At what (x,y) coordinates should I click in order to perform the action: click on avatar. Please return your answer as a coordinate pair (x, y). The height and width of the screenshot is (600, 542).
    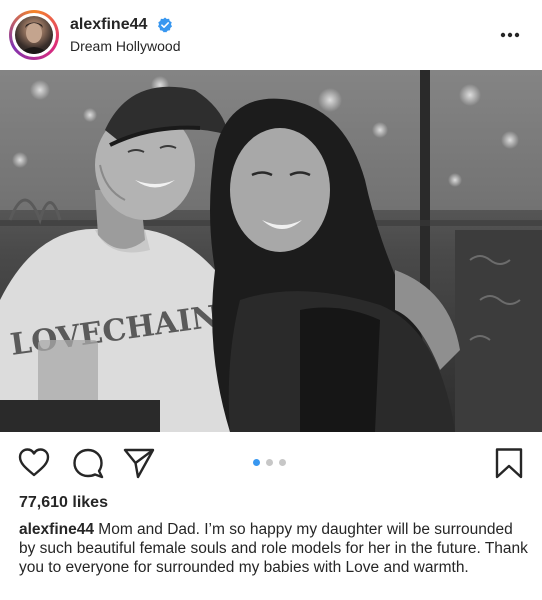
    Looking at the image, I should click on (34, 35).